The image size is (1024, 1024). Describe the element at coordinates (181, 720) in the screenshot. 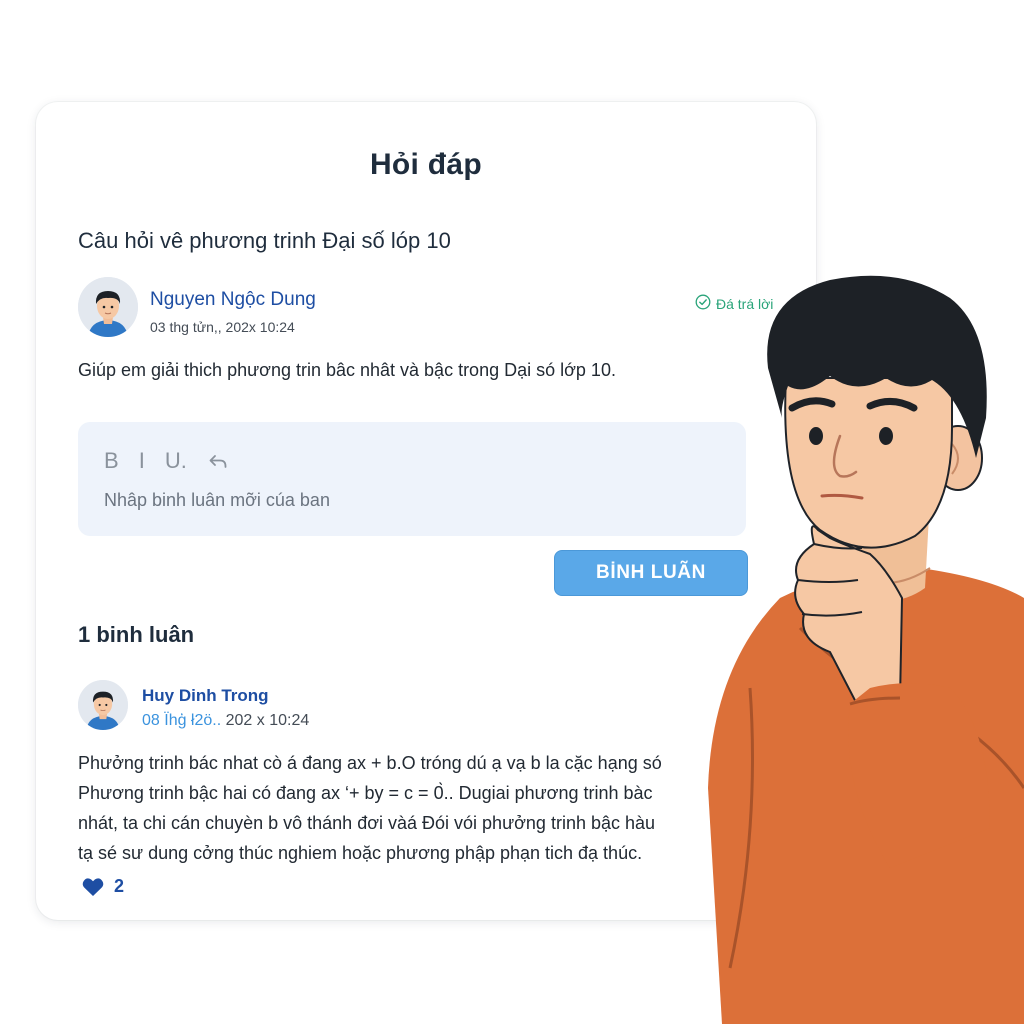

I see `comment-date-link: 08 Ïhģ ł2ö..` at that location.